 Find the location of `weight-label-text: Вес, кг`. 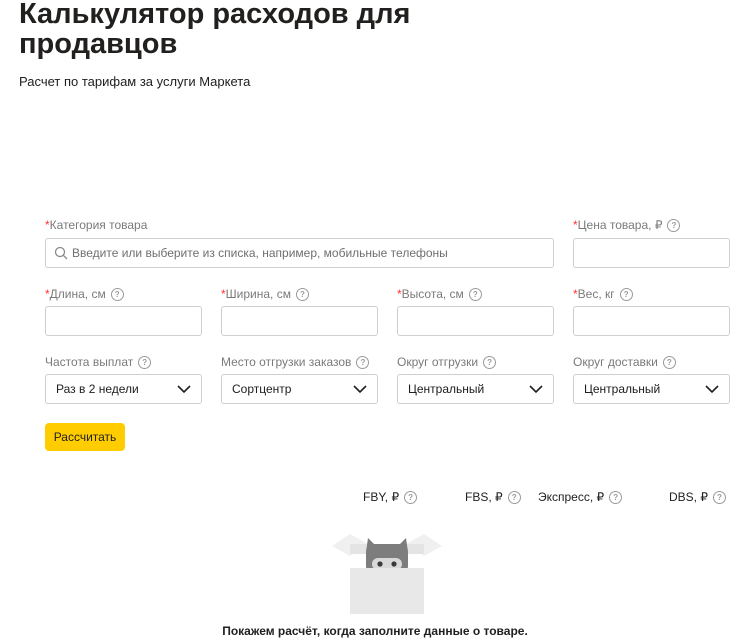

weight-label-text: Вес, кг is located at coordinates (596, 294).